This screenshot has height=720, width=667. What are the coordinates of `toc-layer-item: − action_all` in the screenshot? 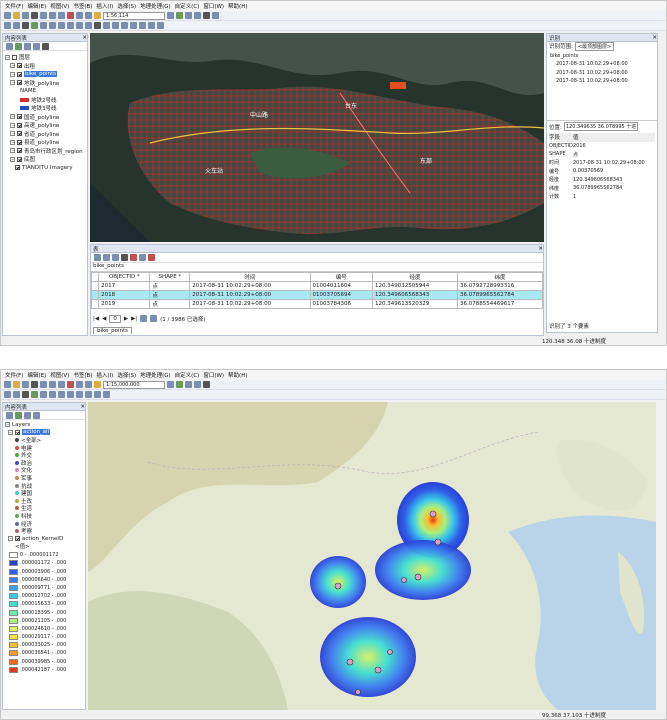 It's located at (44, 433).